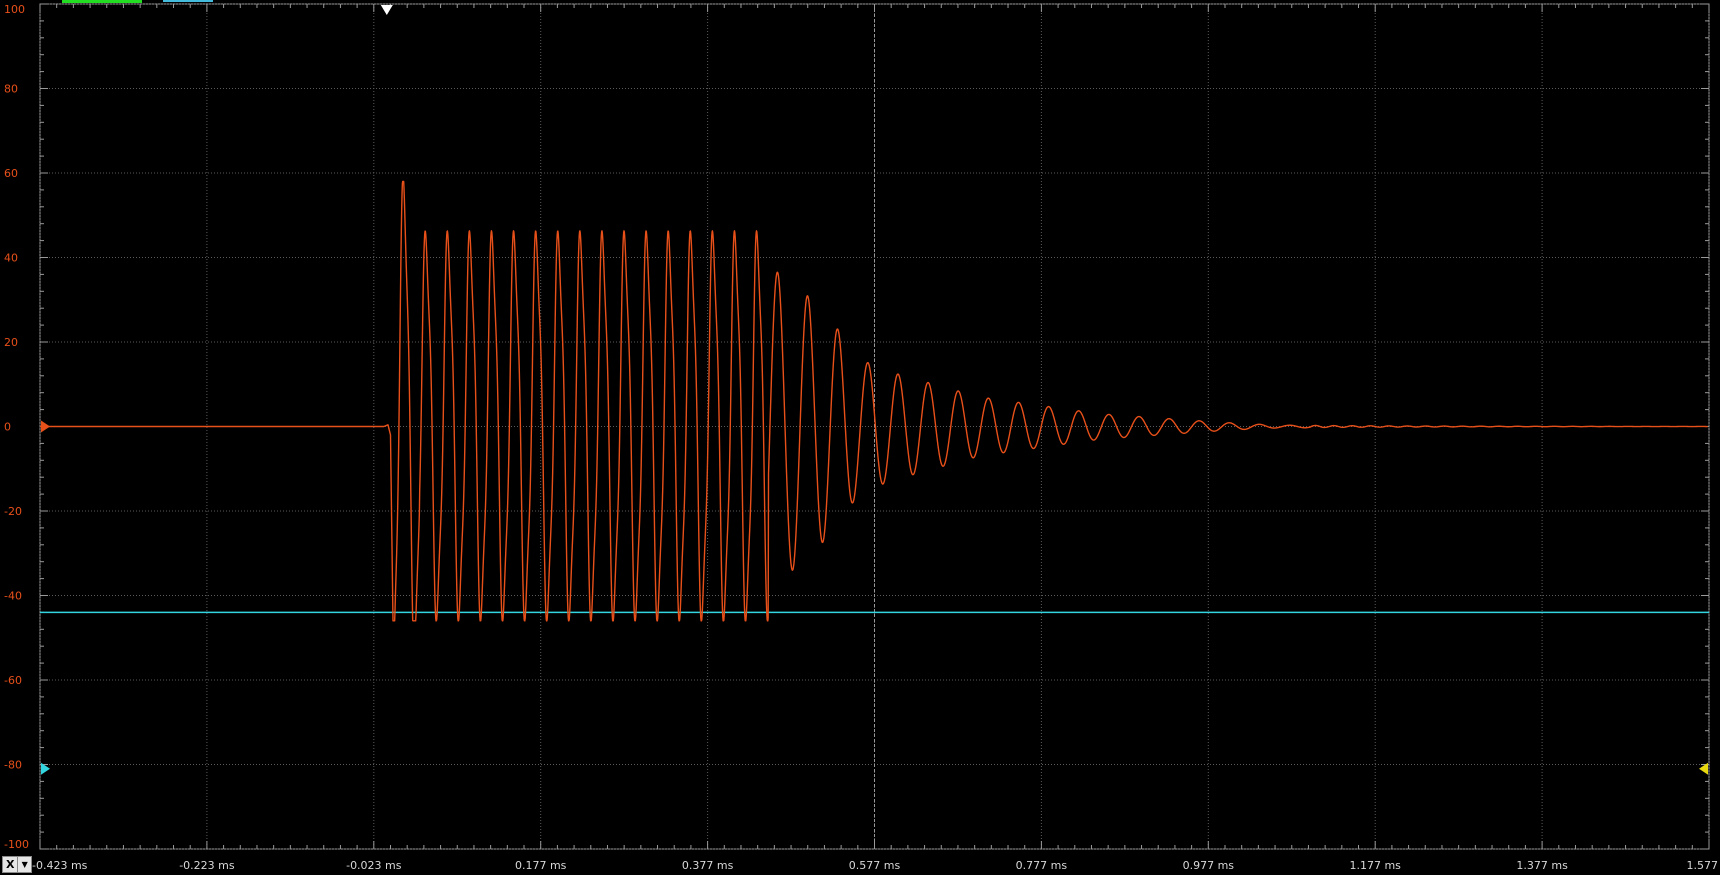 Image resolution: width=1720 pixels, height=875 pixels. I want to click on triangle-down-icon: ▼, so click(24, 864).